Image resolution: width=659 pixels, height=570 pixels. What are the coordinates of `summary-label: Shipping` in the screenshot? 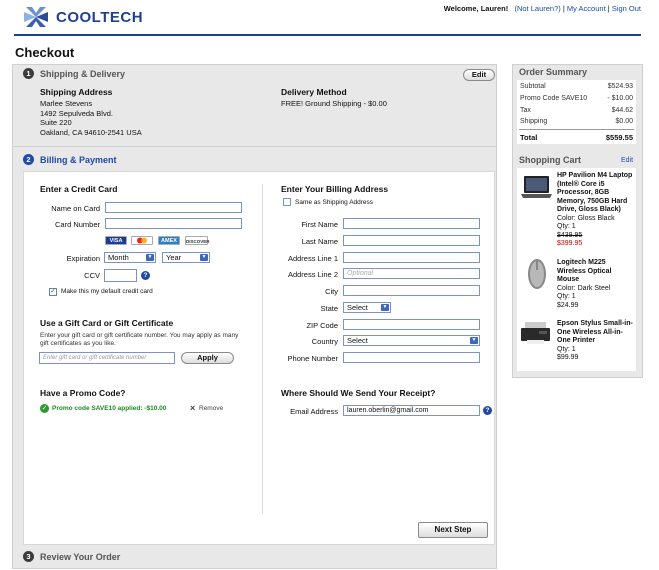 It's located at (534, 121).